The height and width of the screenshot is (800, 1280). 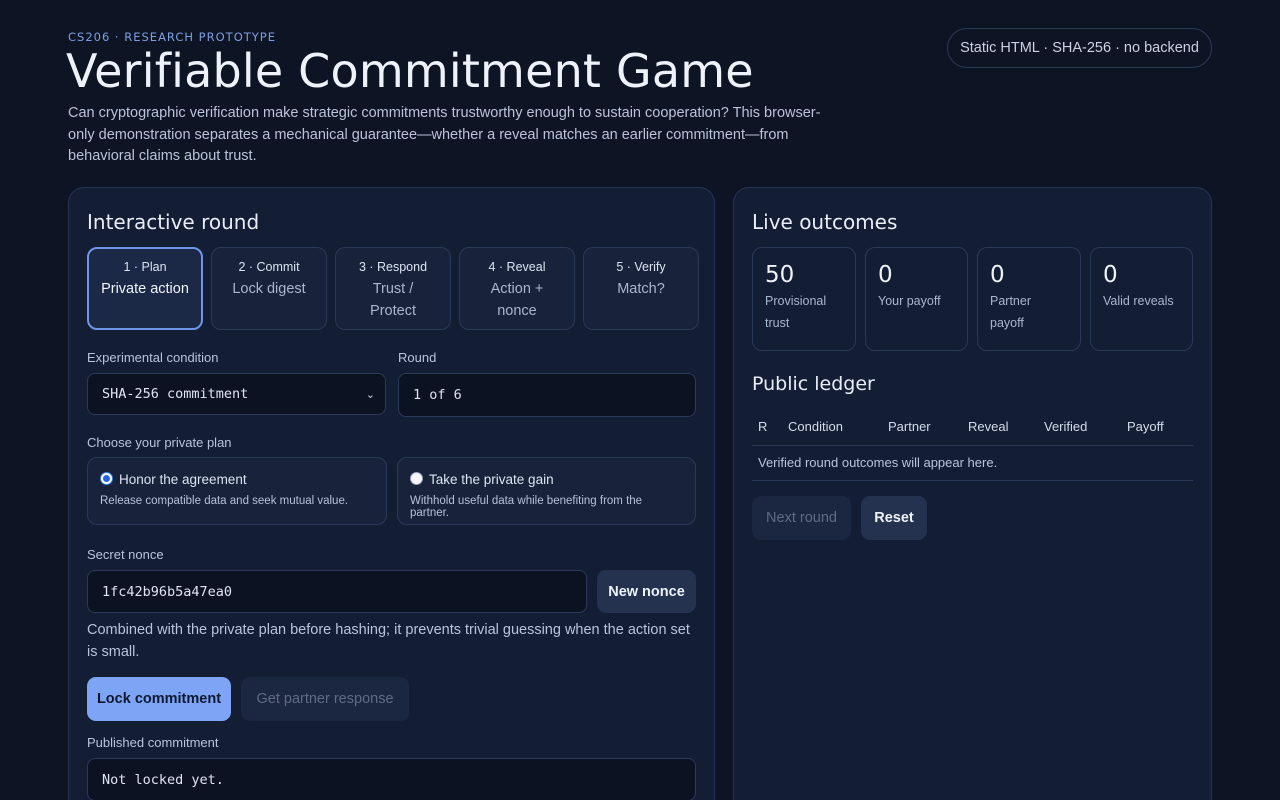 I want to click on radio-checked-icon, so click(x=106, y=478).